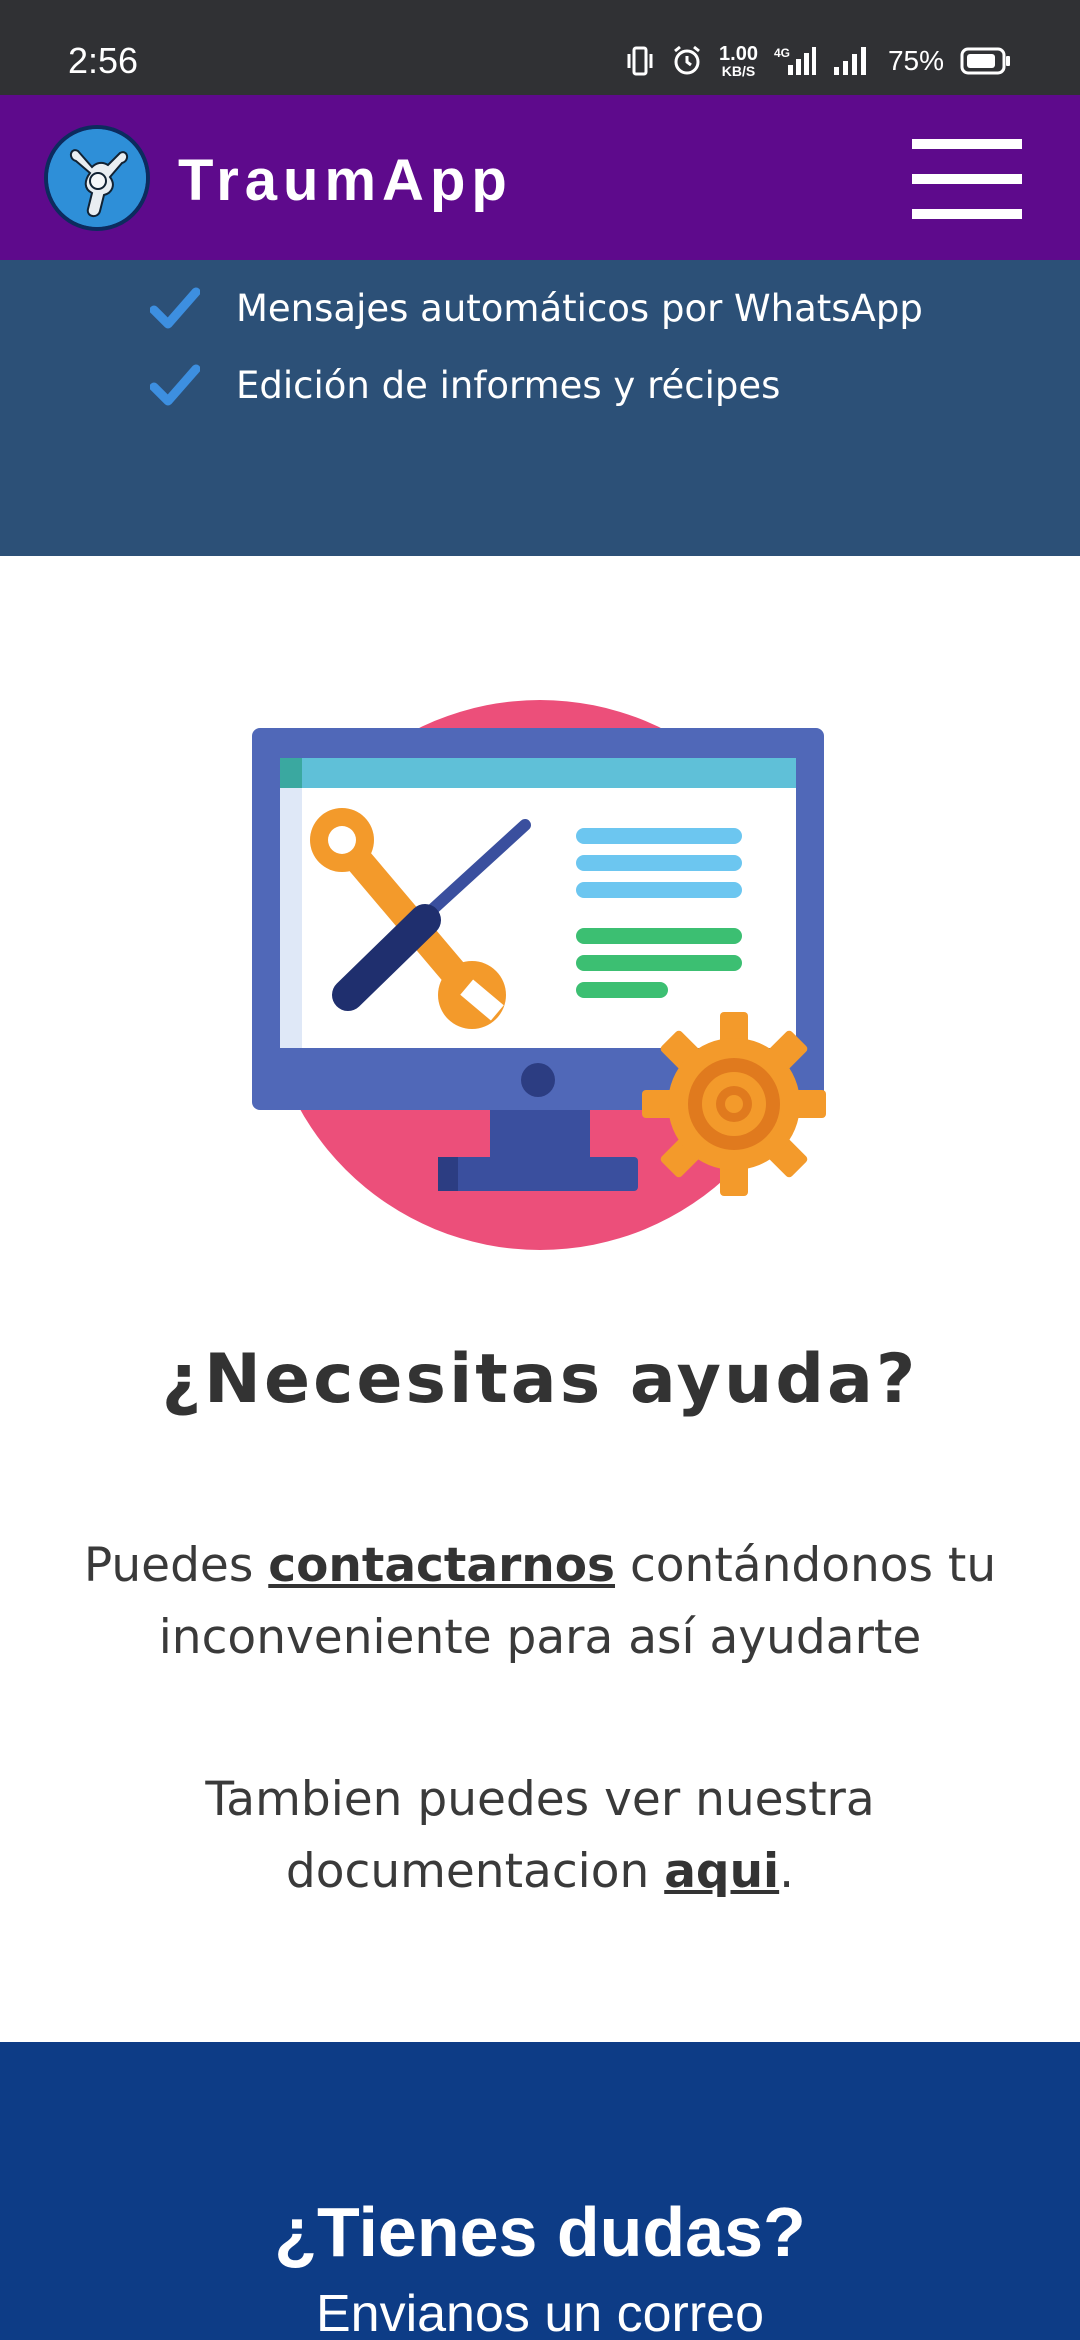 This screenshot has height=2340, width=1080. Describe the element at coordinates (738, 61) in the screenshot. I see `net-speed: 1.00 KB/S` at that location.